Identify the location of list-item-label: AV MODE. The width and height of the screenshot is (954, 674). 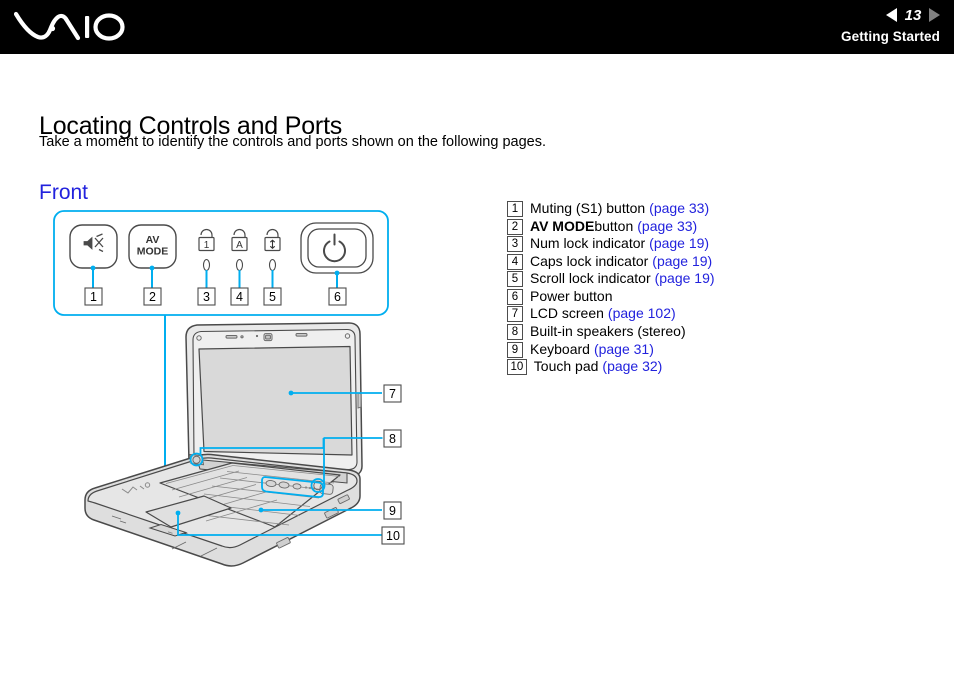
(562, 225).